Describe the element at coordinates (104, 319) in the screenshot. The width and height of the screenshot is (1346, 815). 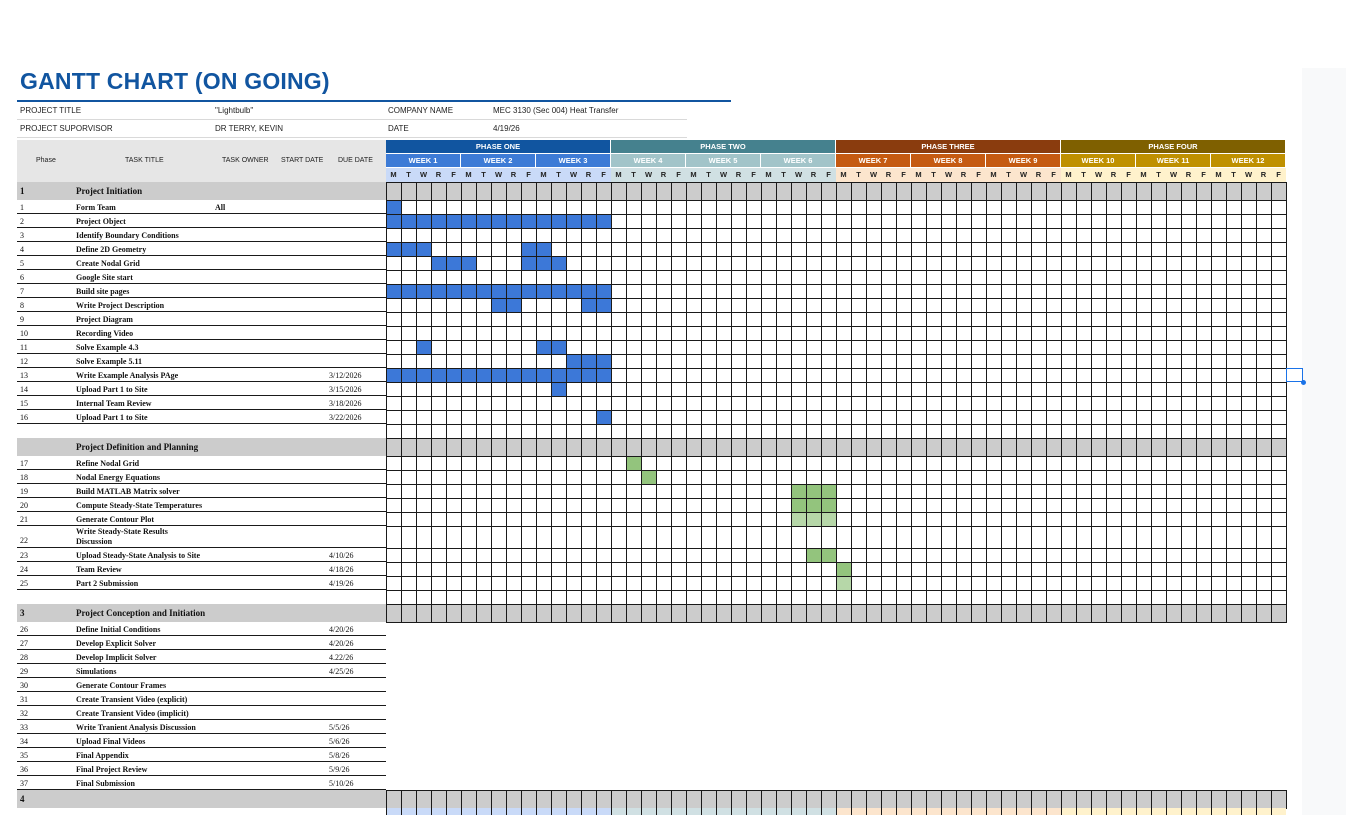
I see `task-title: Project Diagram` at that location.